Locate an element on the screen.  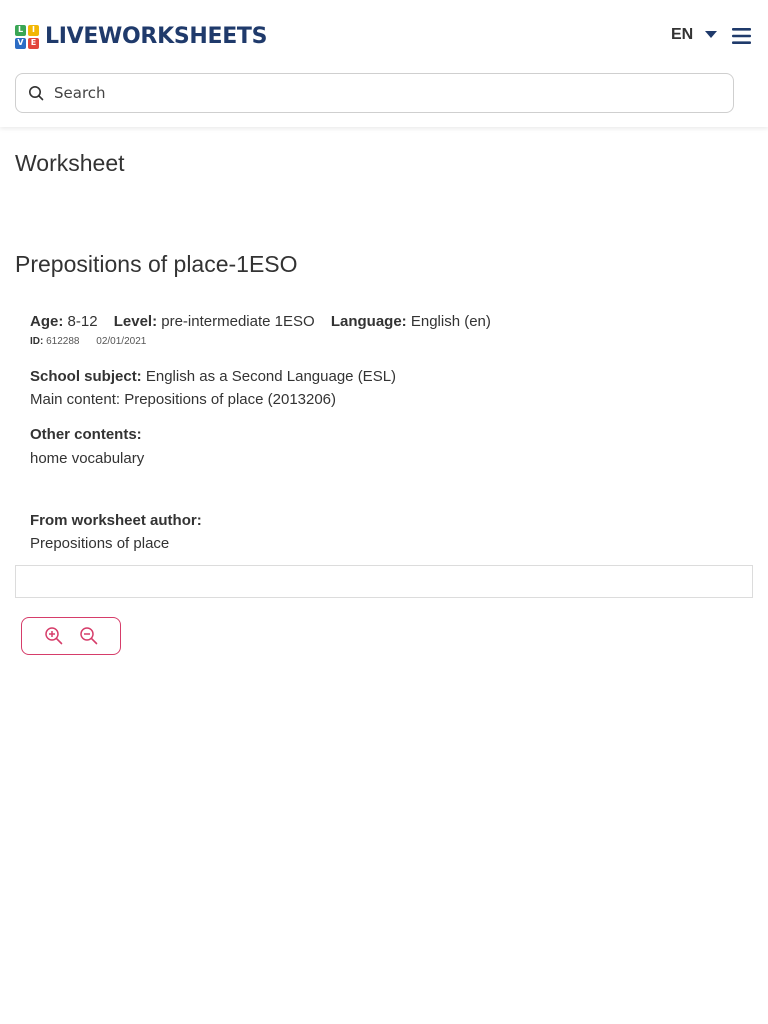
page-title: Worksheet is located at coordinates (70, 163).